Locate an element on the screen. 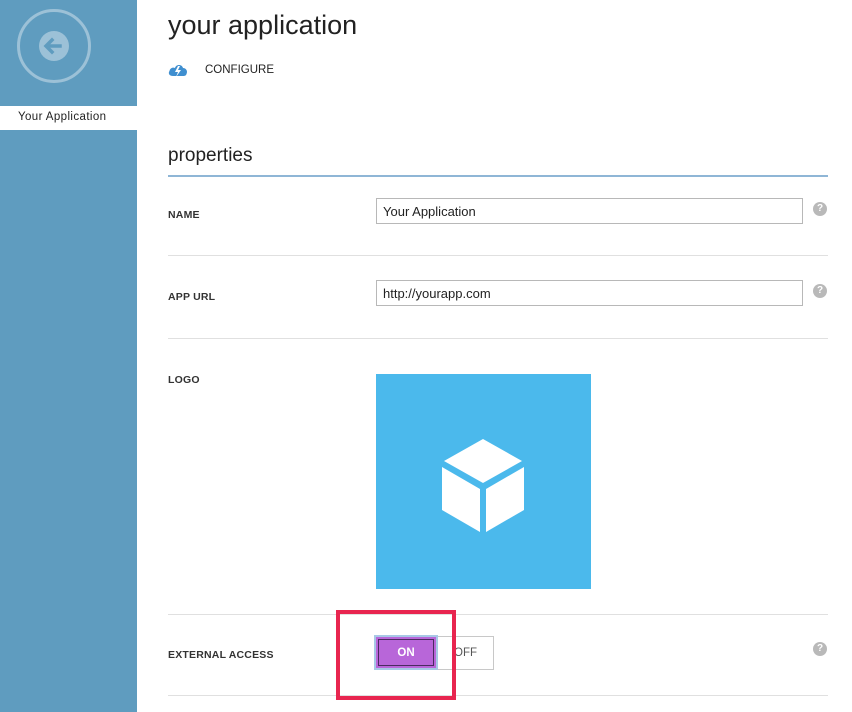 The width and height of the screenshot is (852, 712). name-label: NAME is located at coordinates (184, 215).